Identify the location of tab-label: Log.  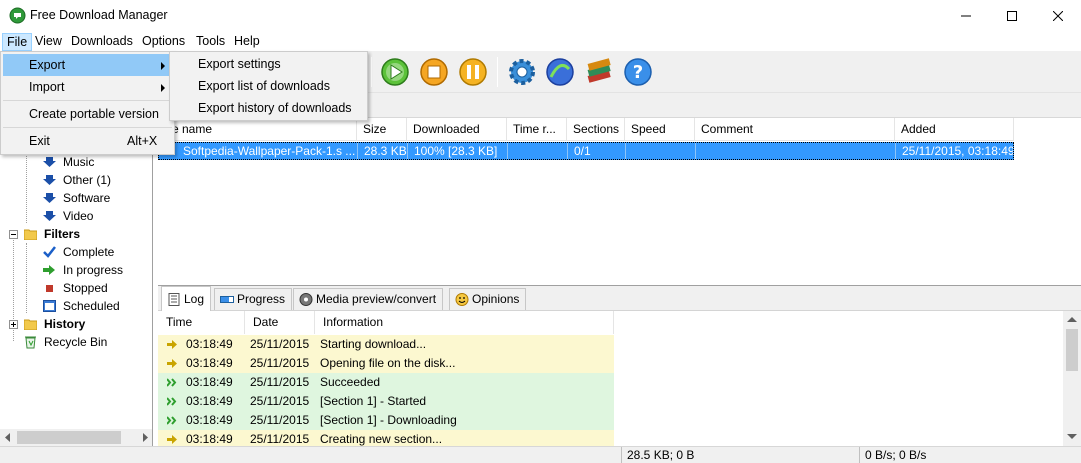
(194, 299).